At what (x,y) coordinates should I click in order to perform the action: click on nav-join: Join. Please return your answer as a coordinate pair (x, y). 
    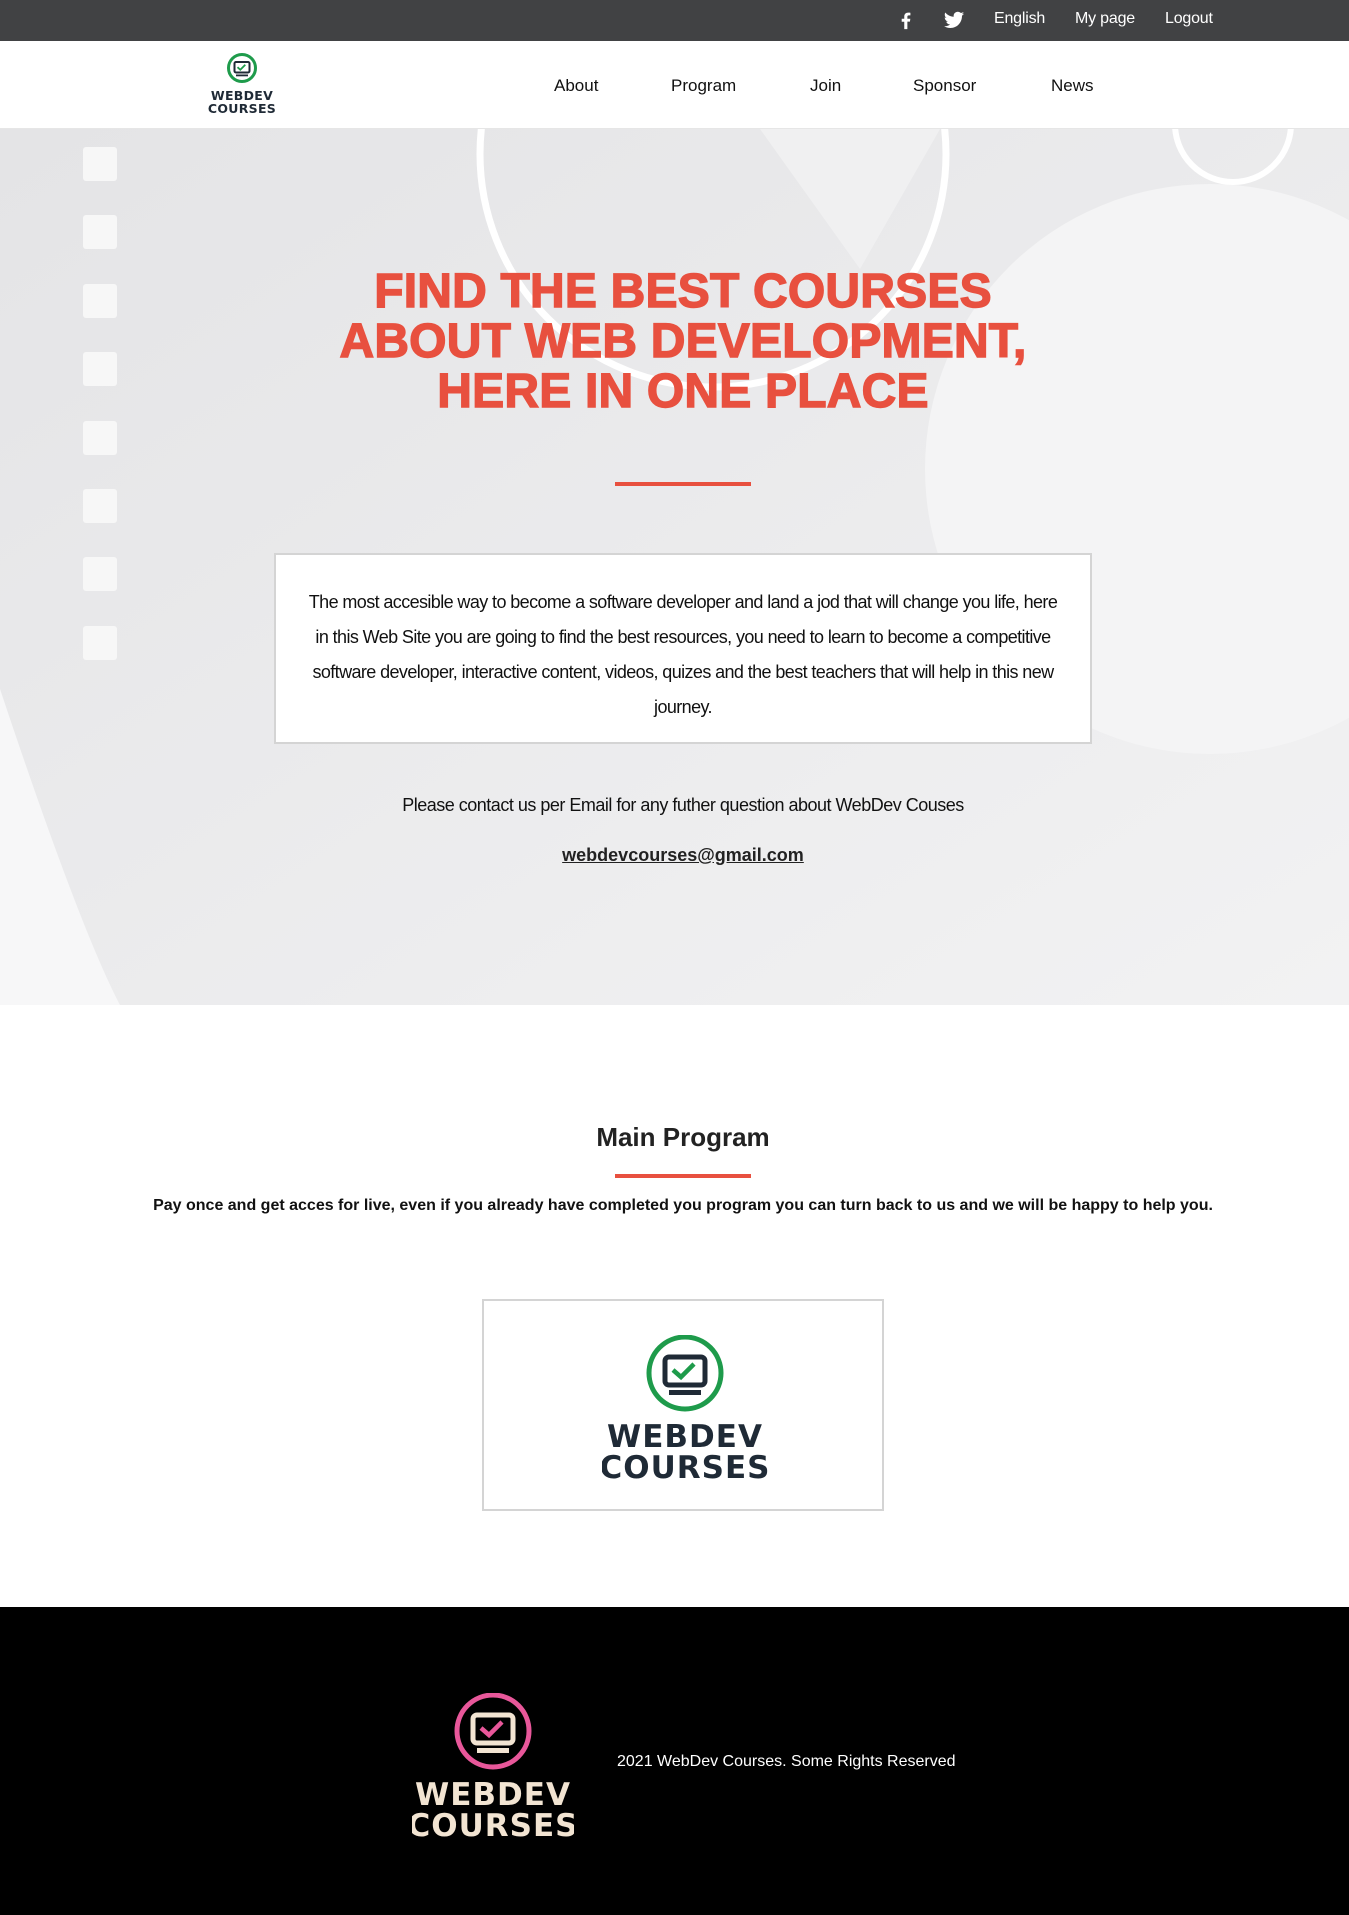
    Looking at the image, I should click on (825, 86).